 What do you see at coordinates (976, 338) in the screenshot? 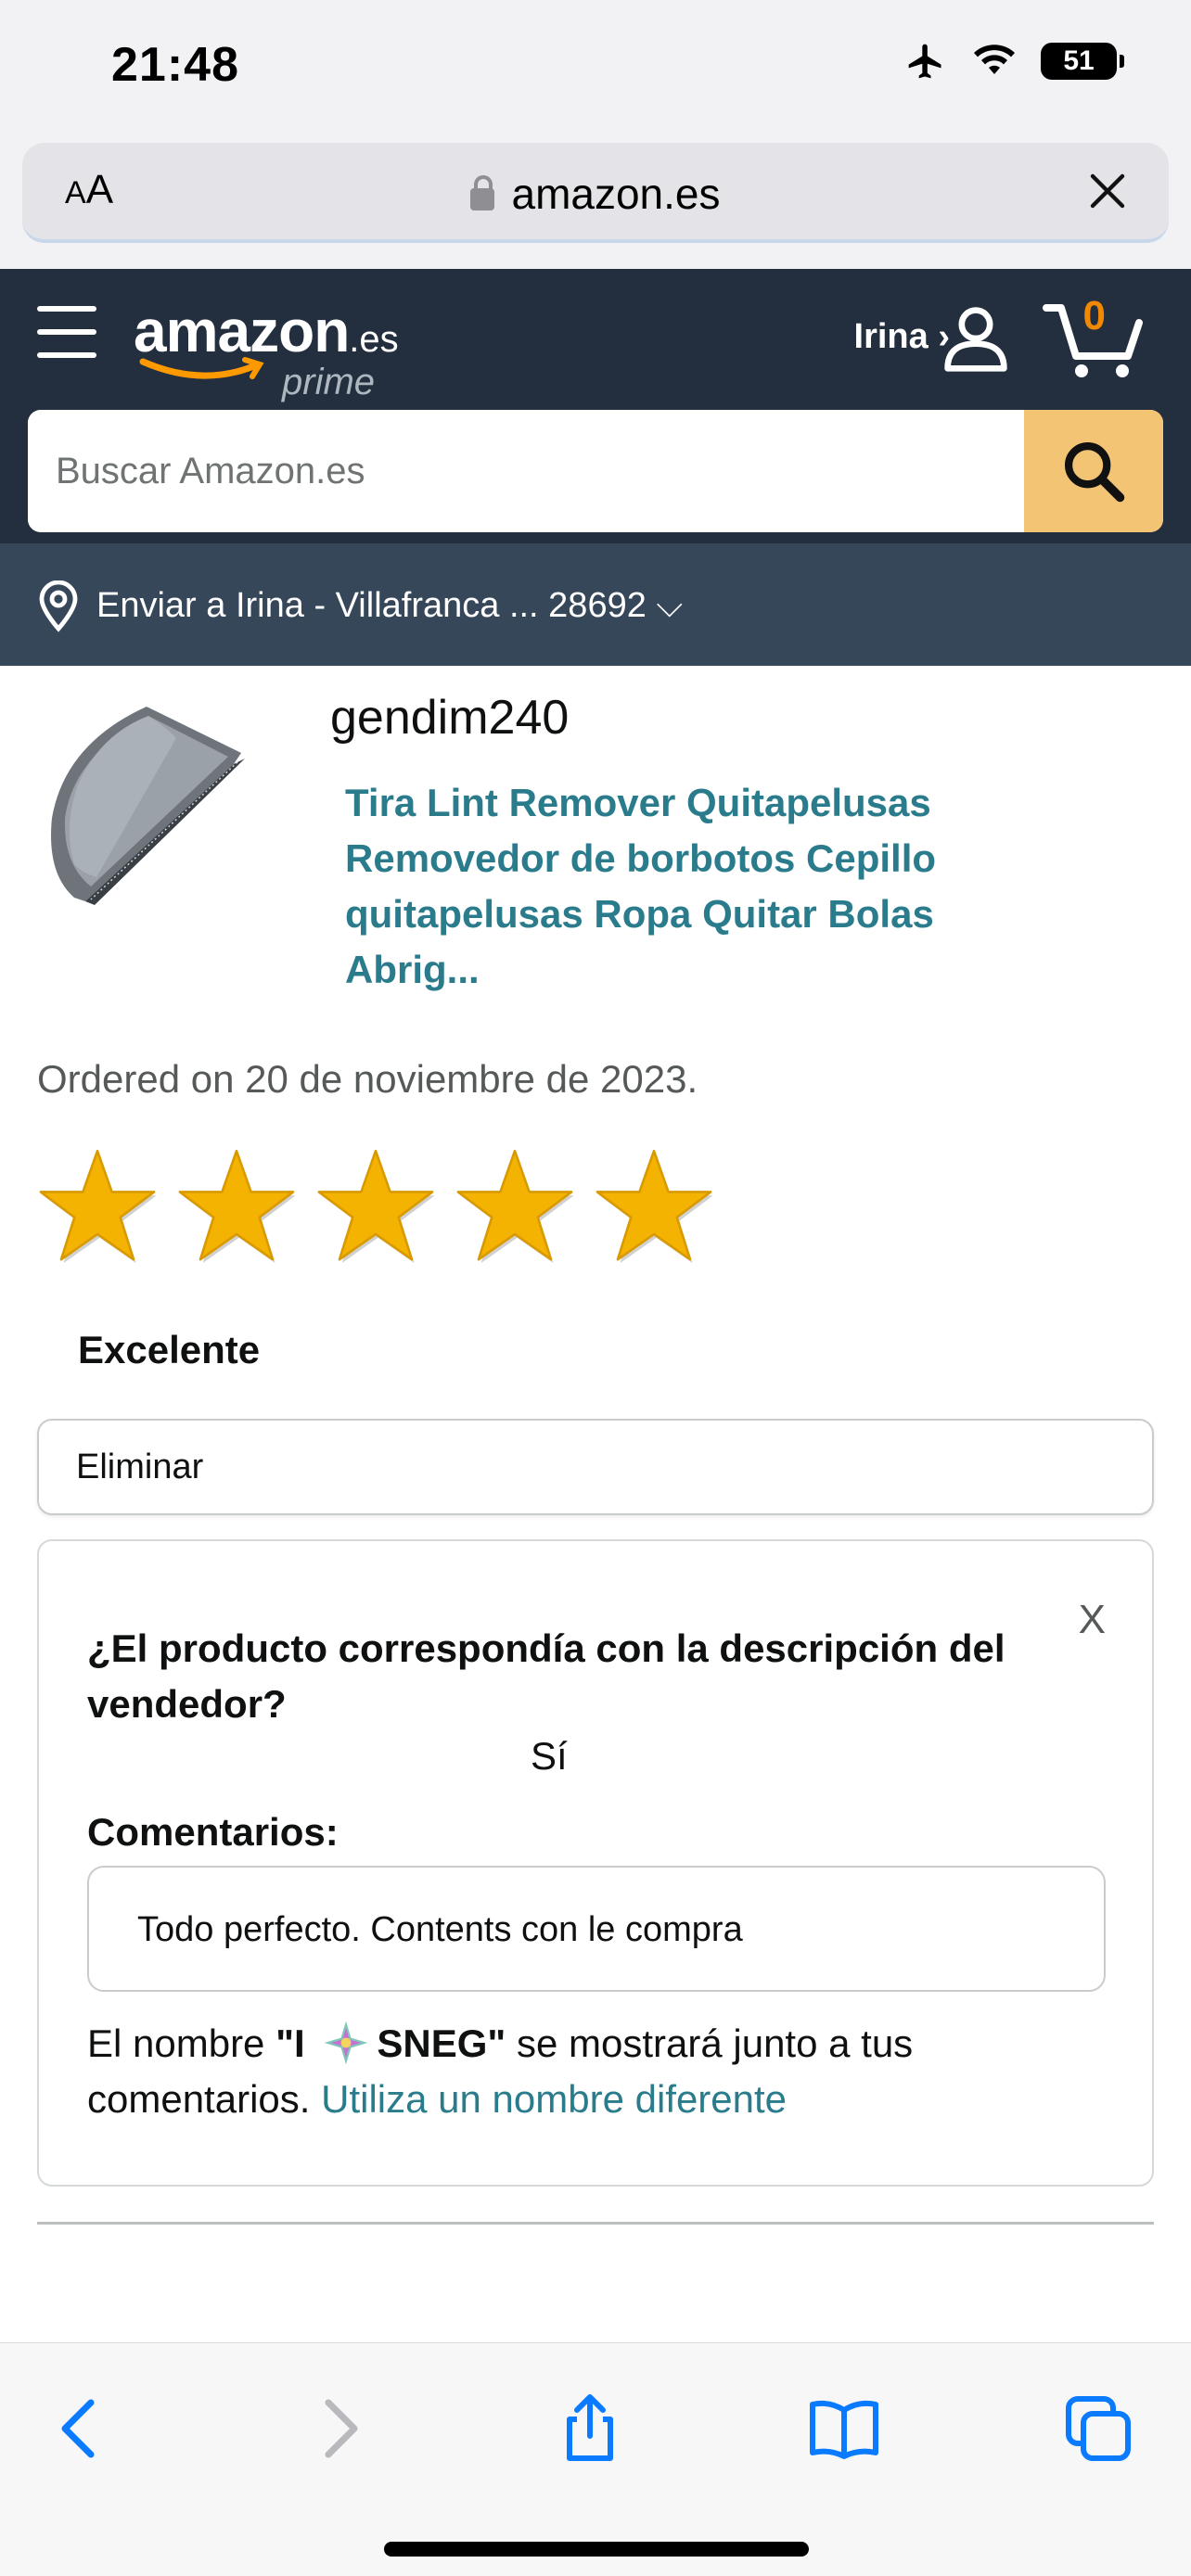
I see `user-icon` at bounding box center [976, 338].